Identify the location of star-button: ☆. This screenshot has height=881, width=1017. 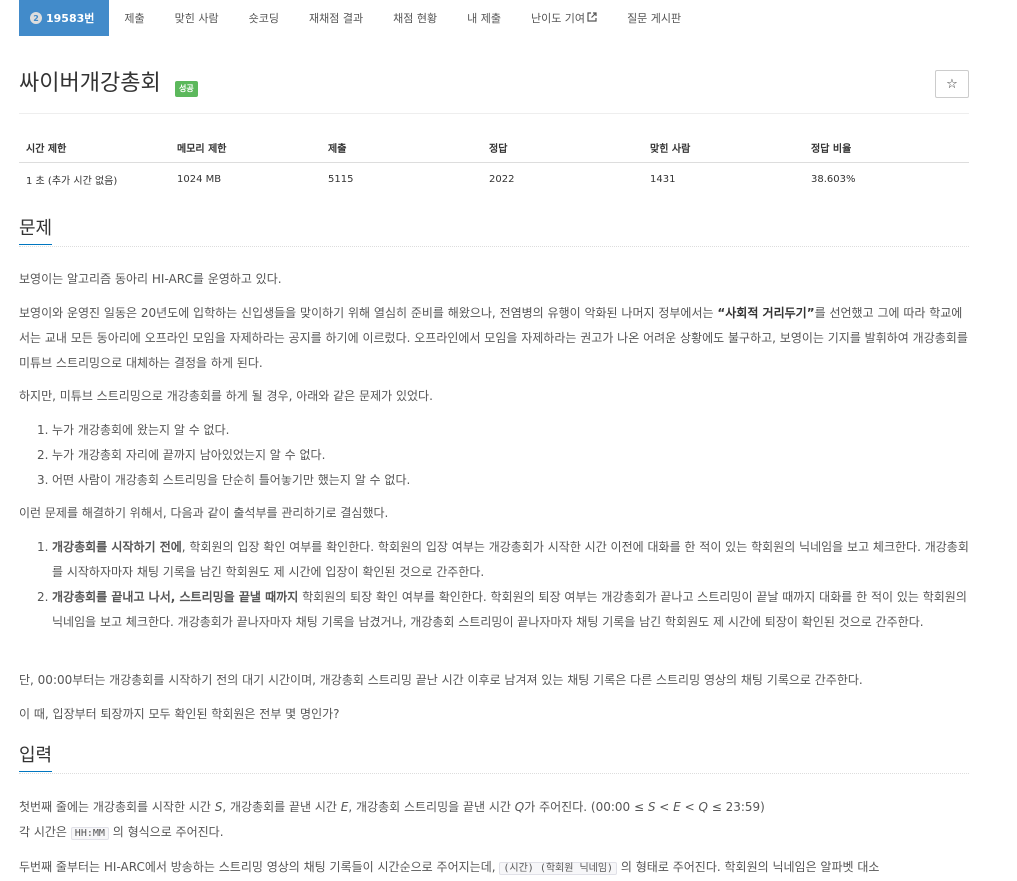
(952, 84).